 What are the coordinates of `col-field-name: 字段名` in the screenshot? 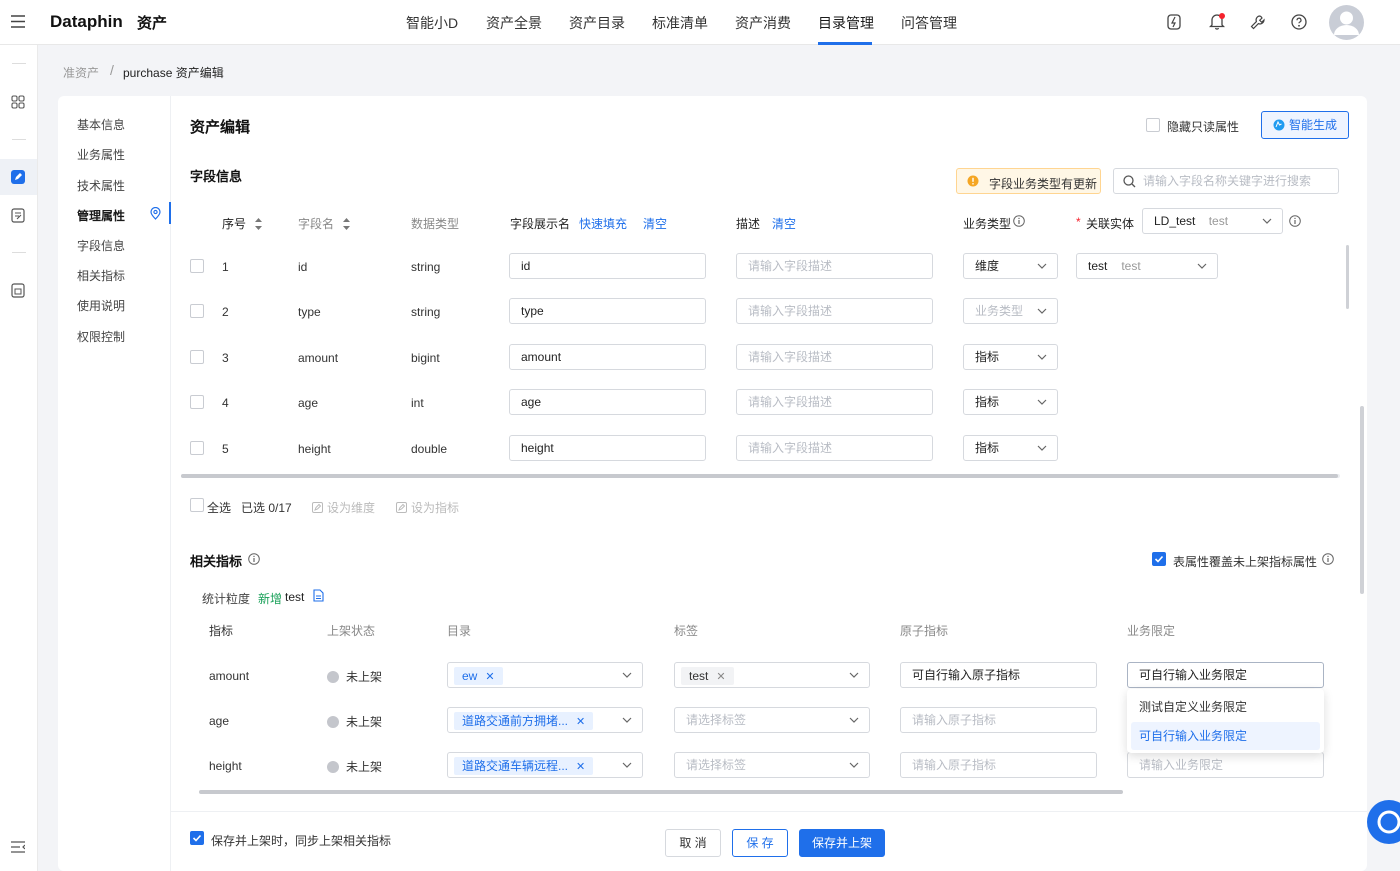 It's located at (324, 223).